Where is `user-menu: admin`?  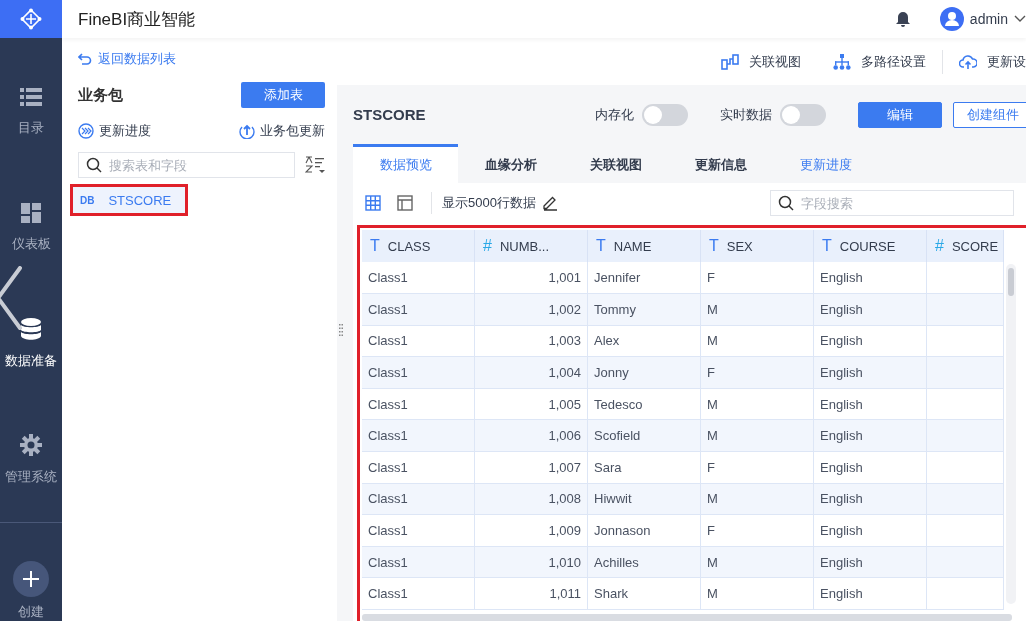 user-menu: admin is located at coordinates (982, 19).